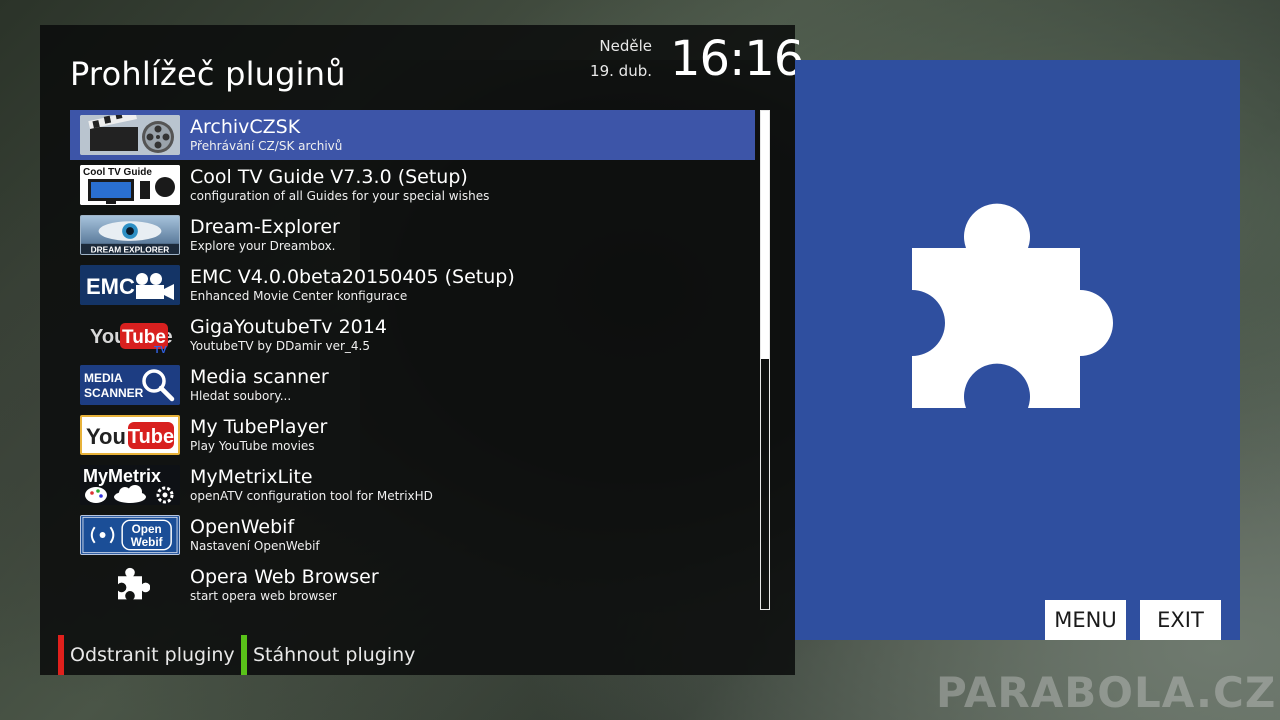 The height and width of the screenshot is (720, 1280). I want to click on plugin-name: Dream-Explorer, so click(265, 227).